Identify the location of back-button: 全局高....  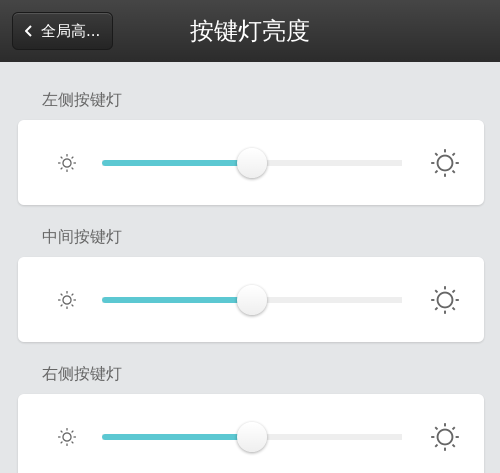
(63, 31).